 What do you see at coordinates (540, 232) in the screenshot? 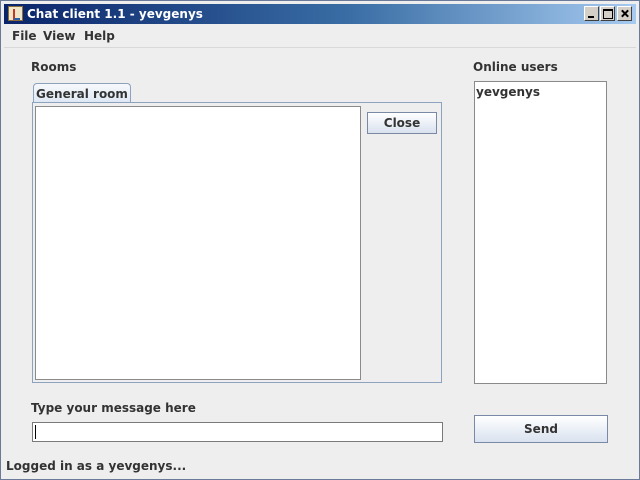
I see `online-users-list: yevgenys` at bounding box center [540, 232].